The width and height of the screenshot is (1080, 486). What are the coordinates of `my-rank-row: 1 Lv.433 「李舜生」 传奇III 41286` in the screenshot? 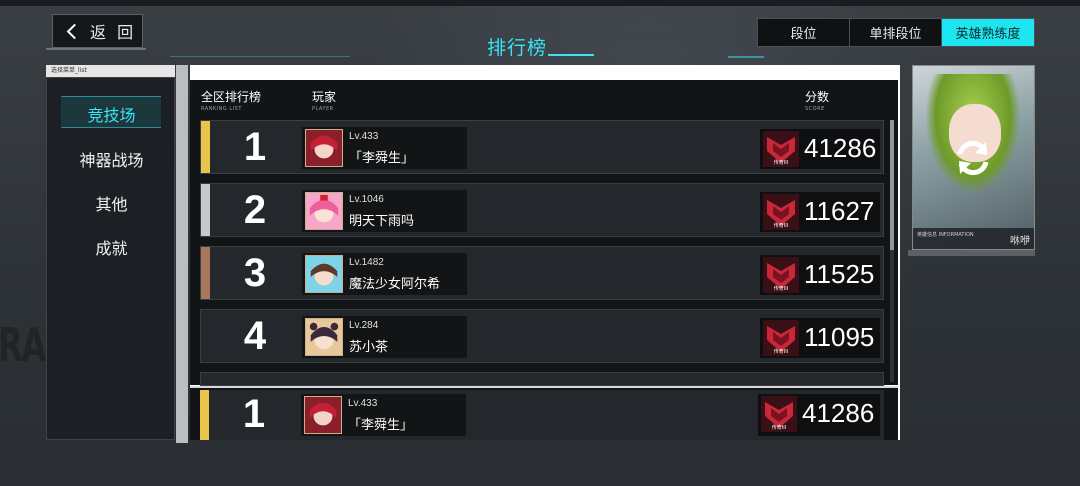 It's located at (544, 413).